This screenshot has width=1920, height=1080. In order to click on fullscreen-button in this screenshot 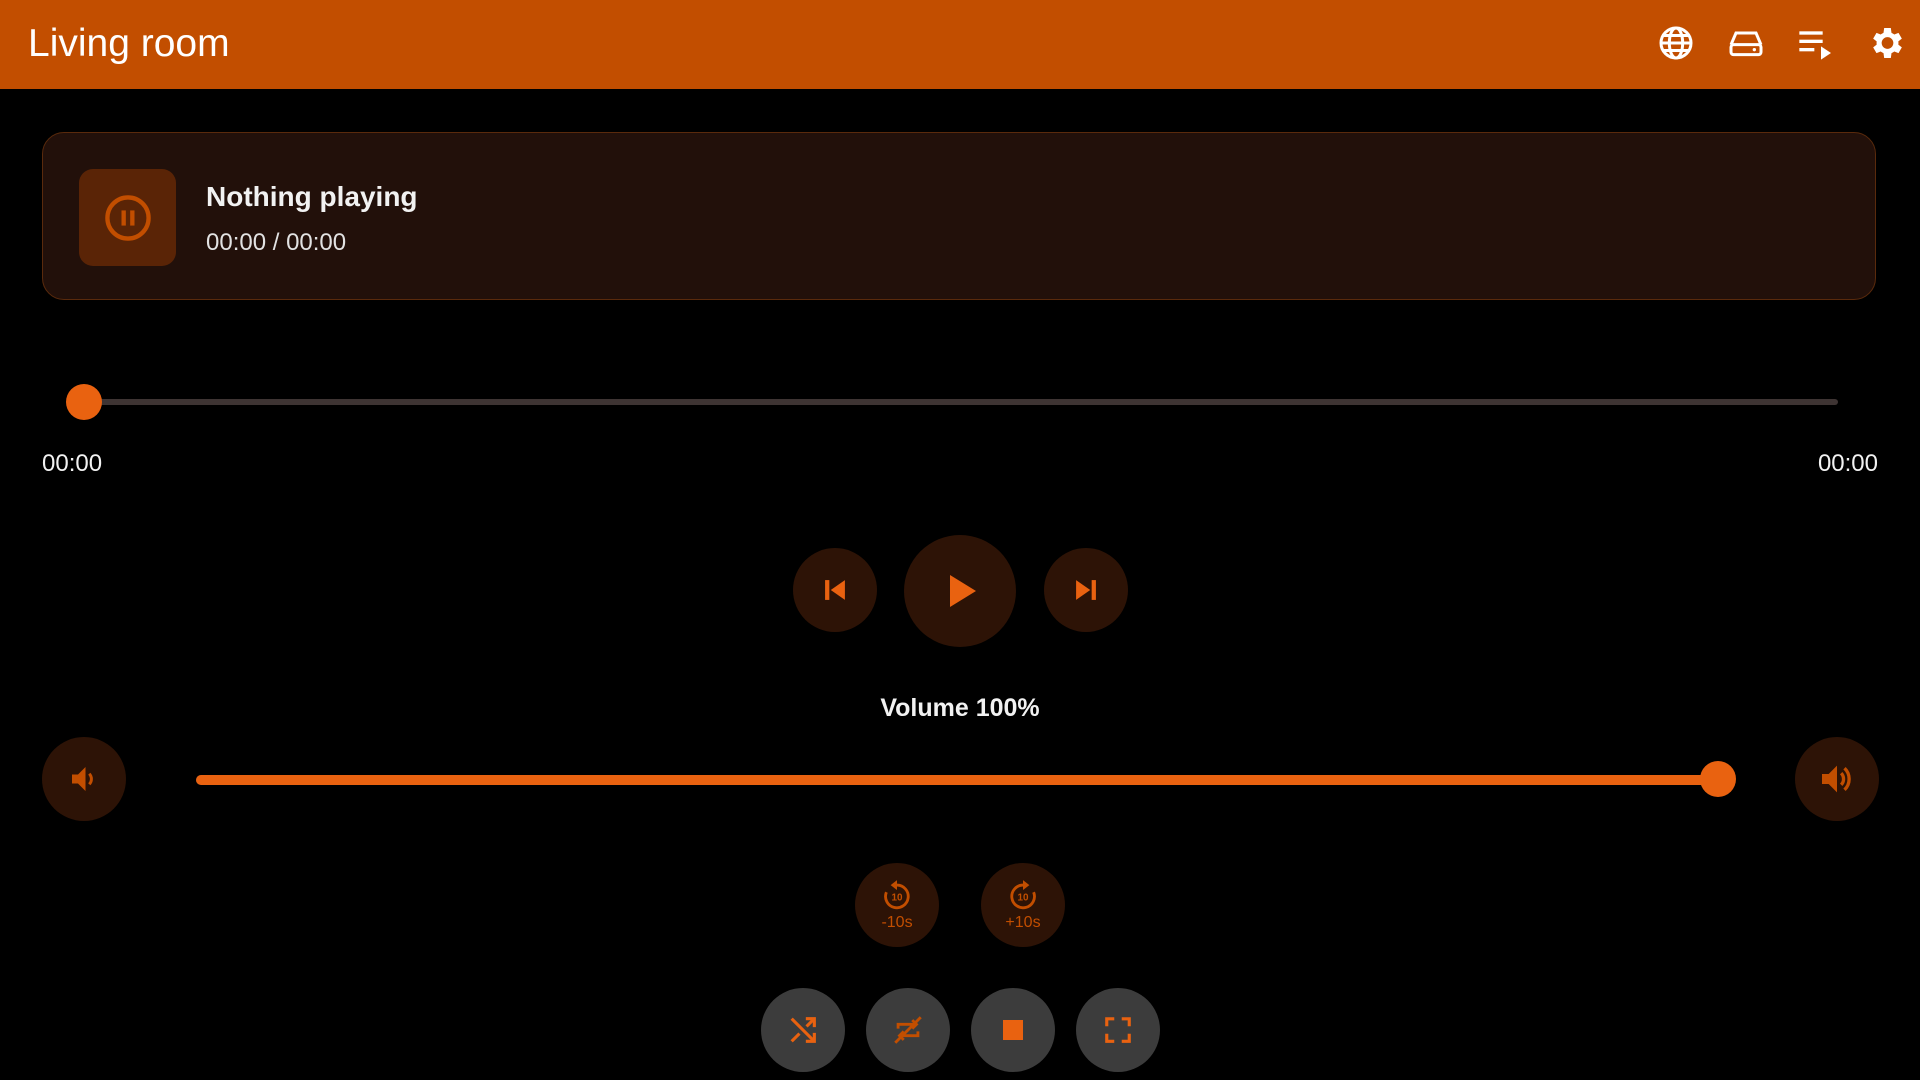, I will do `click(1118, 1030)`.